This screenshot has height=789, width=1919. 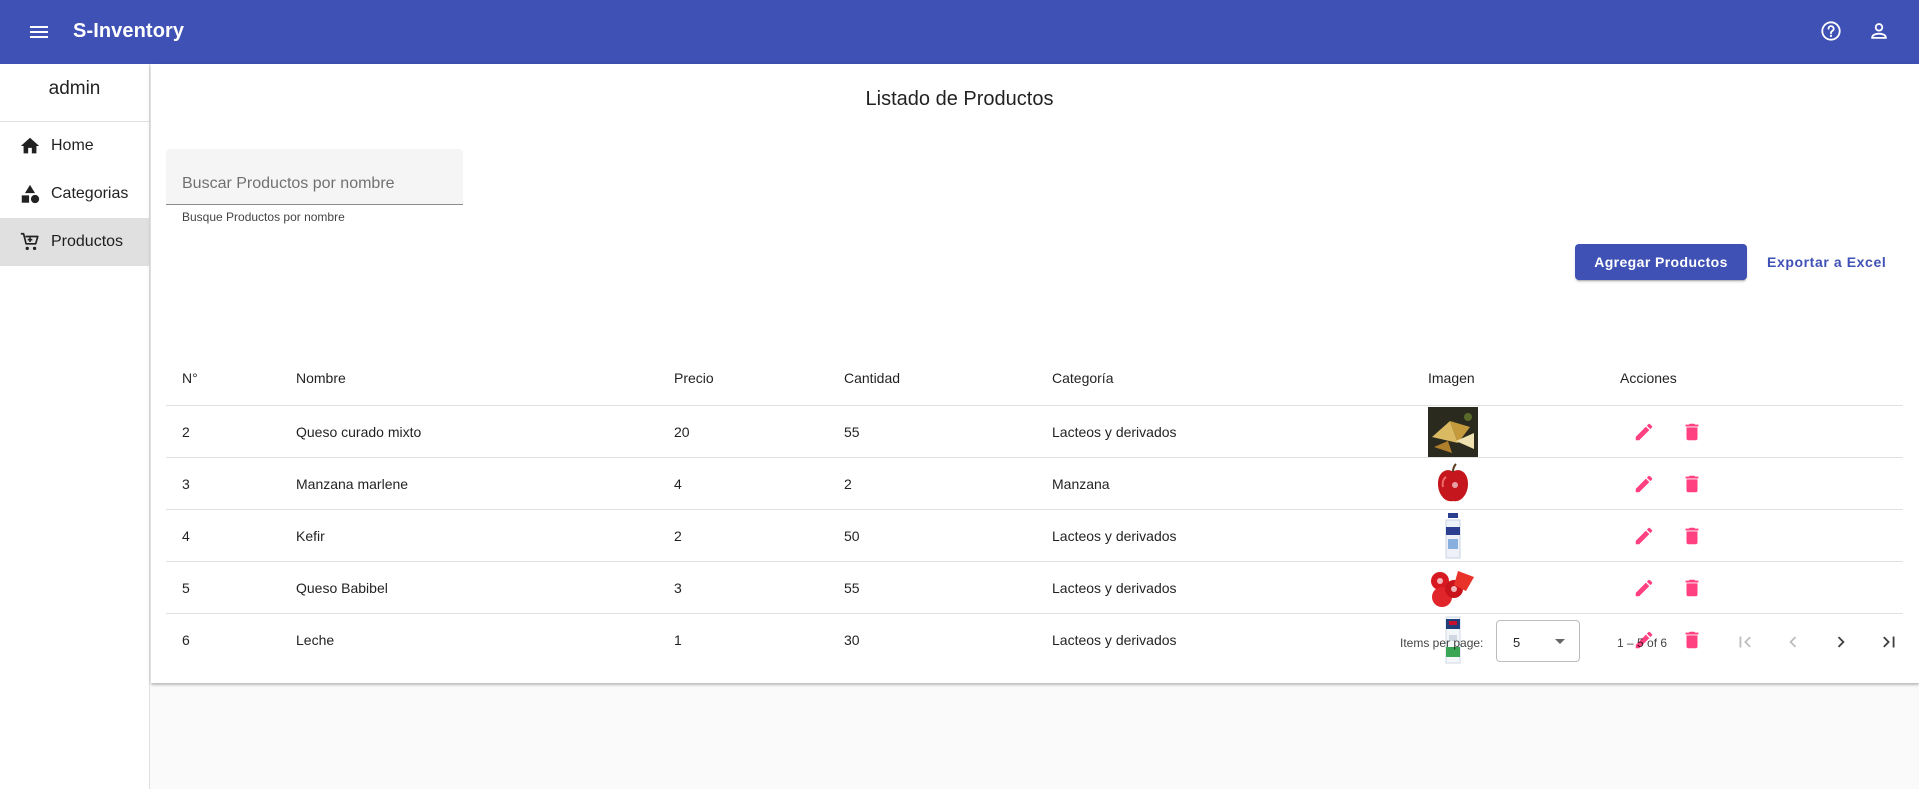 I want to click on header-category: Categoría, so click(x=1083, y=377).